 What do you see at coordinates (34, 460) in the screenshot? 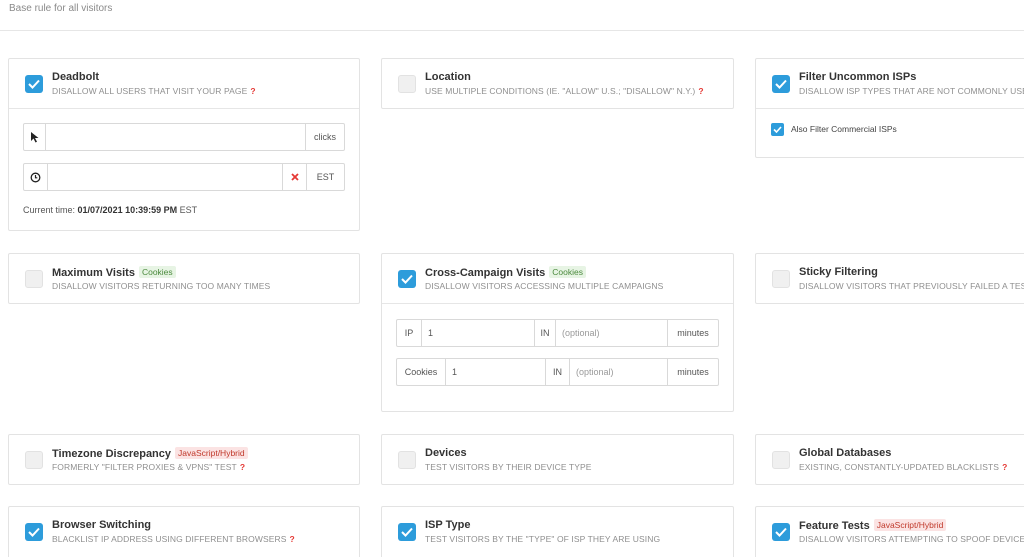
I see `timezone-checkbox` at bounding box center [34, 460].